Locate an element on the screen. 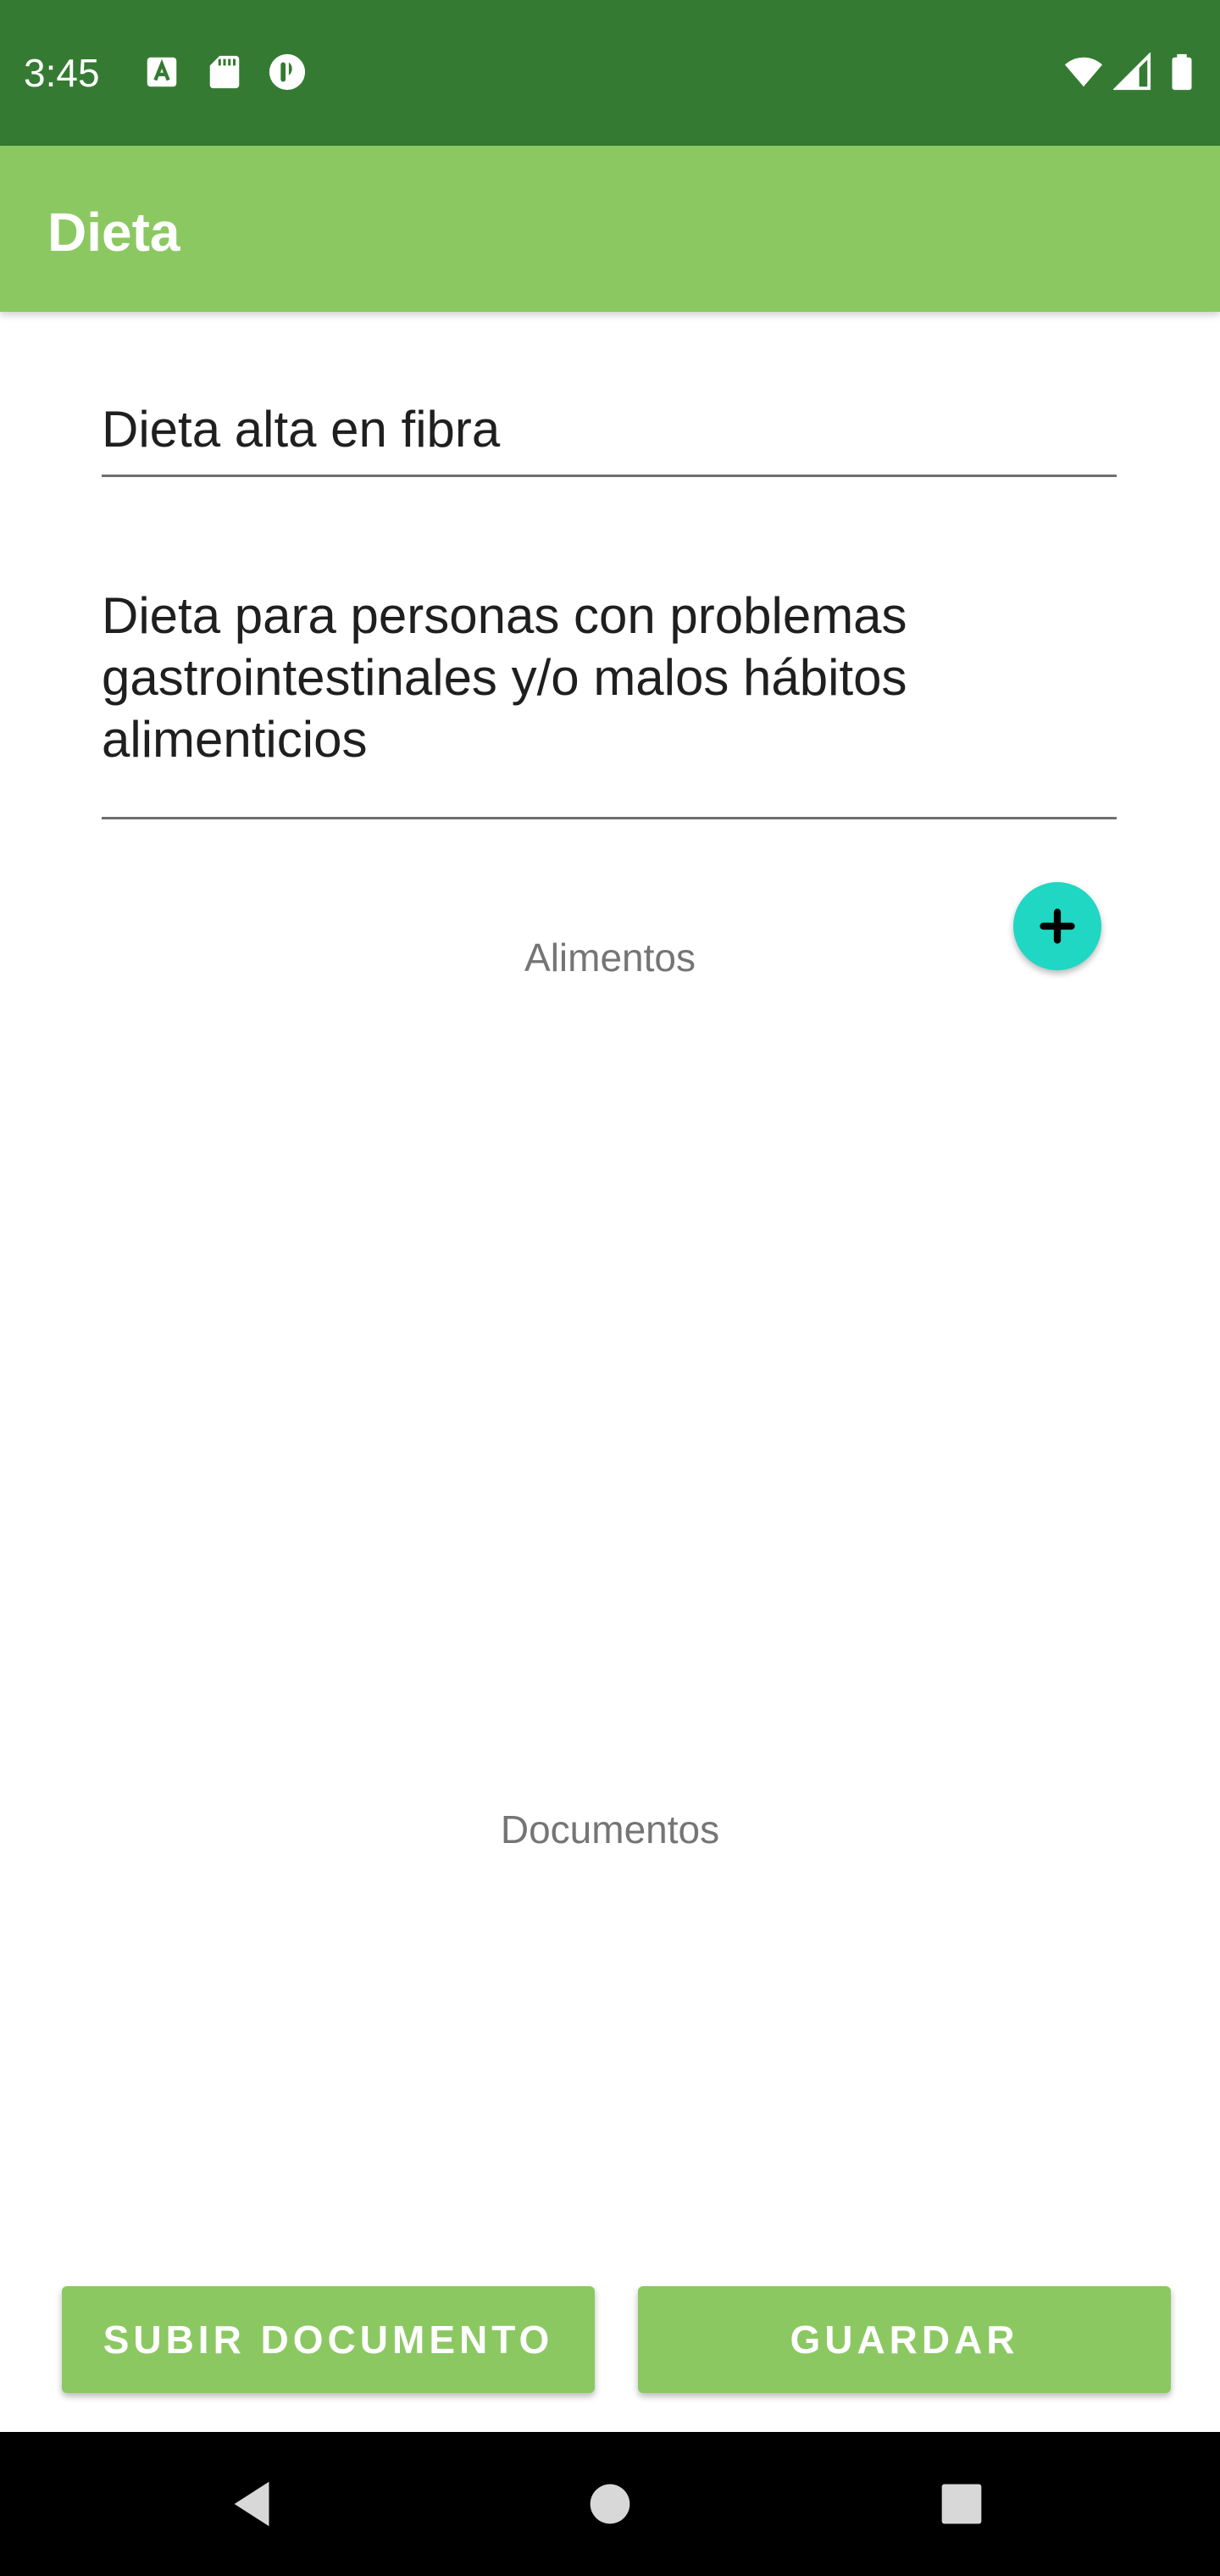 This screenshot has height=2576, width=1220. save-button: GUARDAR is located at coordinates (904, 2339).